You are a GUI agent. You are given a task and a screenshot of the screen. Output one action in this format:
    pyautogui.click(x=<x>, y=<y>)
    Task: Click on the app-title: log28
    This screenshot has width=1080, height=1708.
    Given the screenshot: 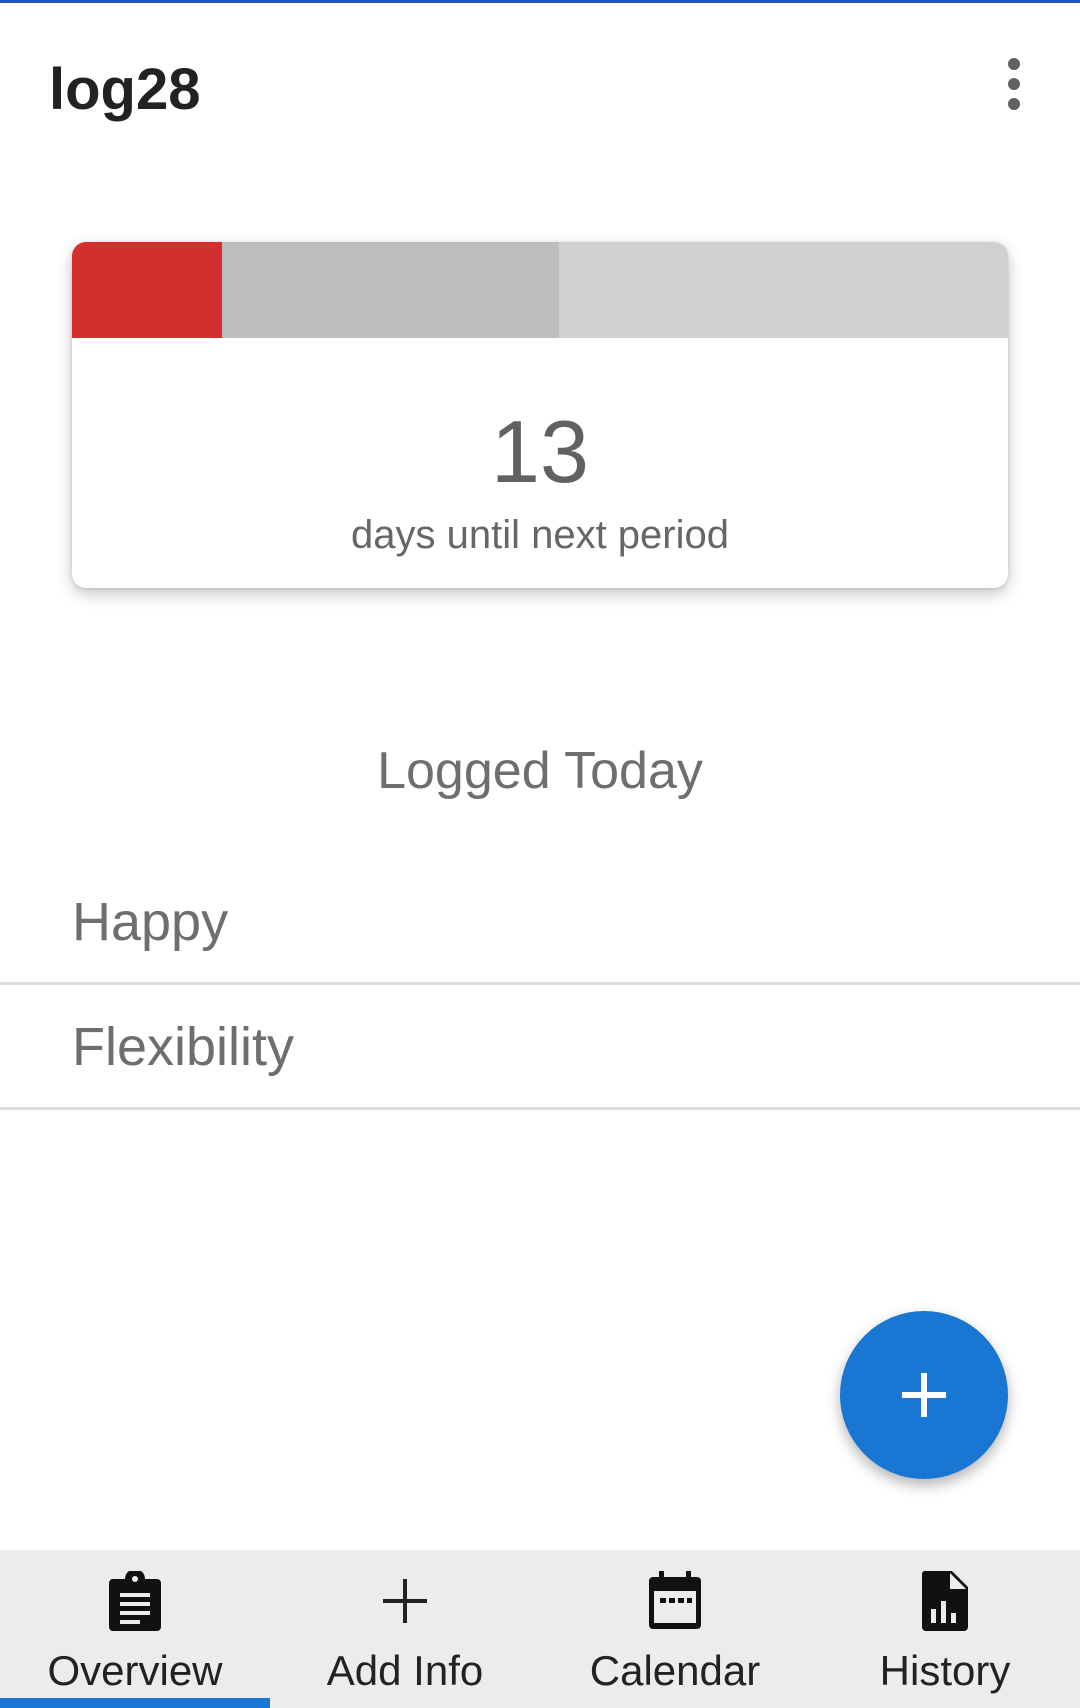 What is the action you would take?
    pyautogui.click(x=125, y=89)
    